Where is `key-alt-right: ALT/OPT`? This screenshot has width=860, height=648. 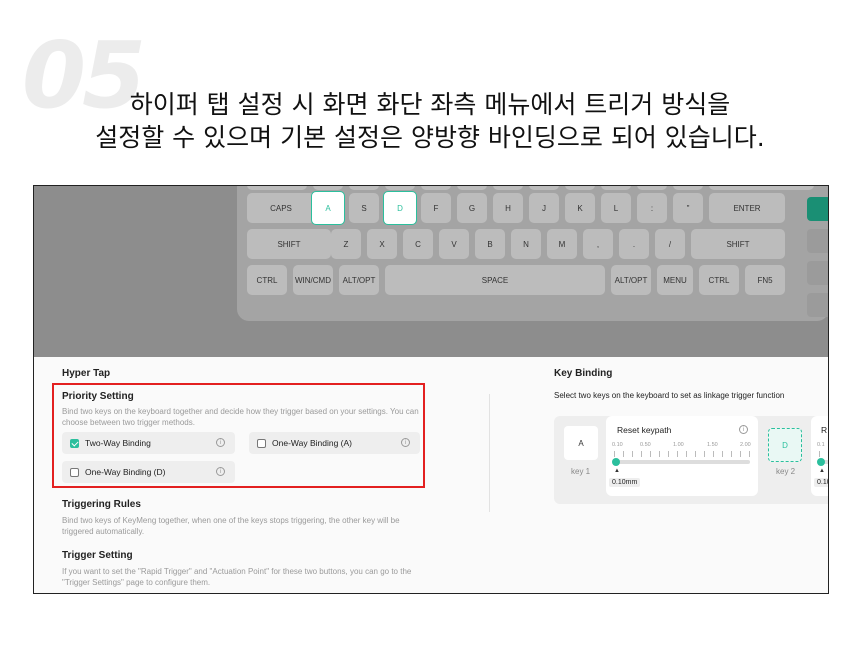
key-alt-right: ALT/OPT is located at coordinates (631, 280).